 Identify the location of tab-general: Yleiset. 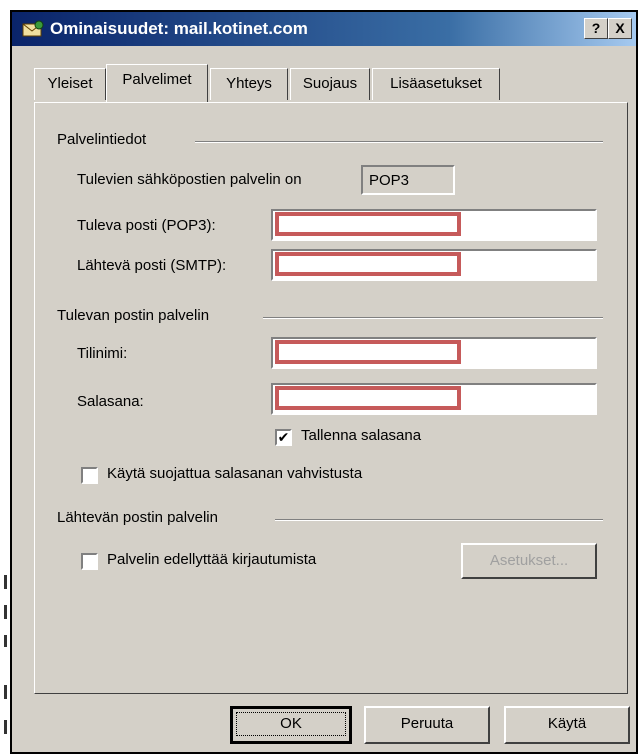
(70, 84).